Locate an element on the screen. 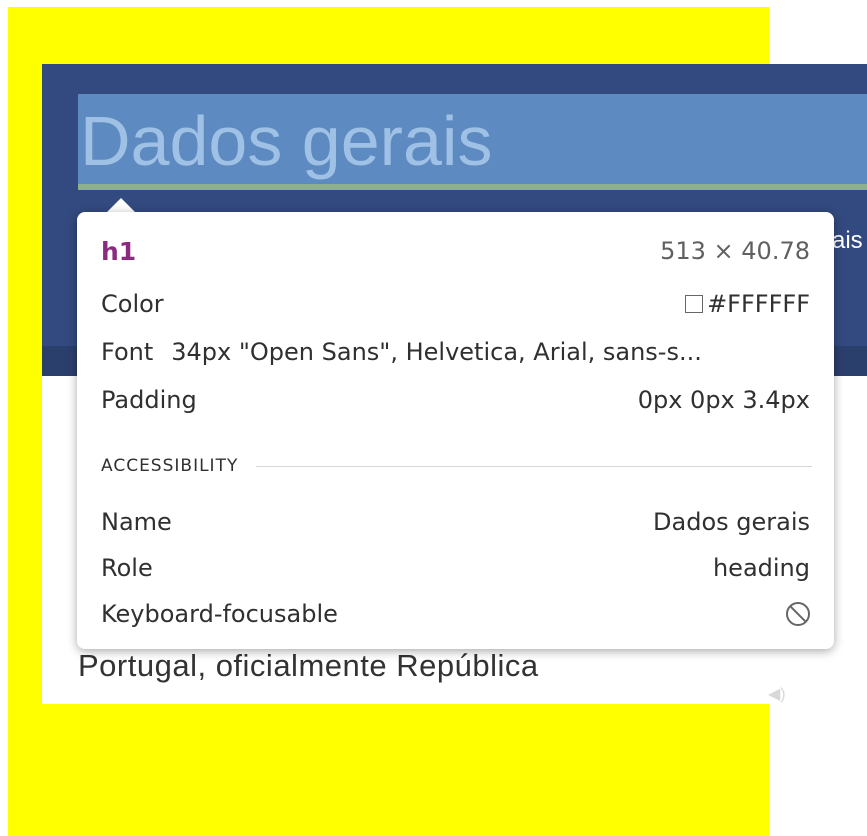 Image resolution: width=867 pixels, height=836 pixels. color-swatch is located at coordinates (694, 304).